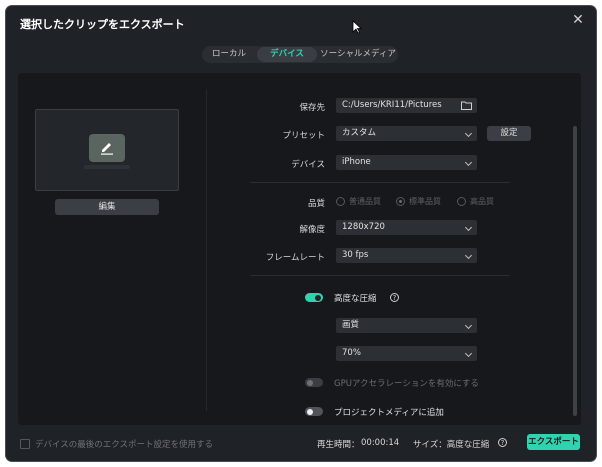  Describe the element at coordinates (295, 258) in the screenshot. I see `framerate-label: フレームレート` at that location.